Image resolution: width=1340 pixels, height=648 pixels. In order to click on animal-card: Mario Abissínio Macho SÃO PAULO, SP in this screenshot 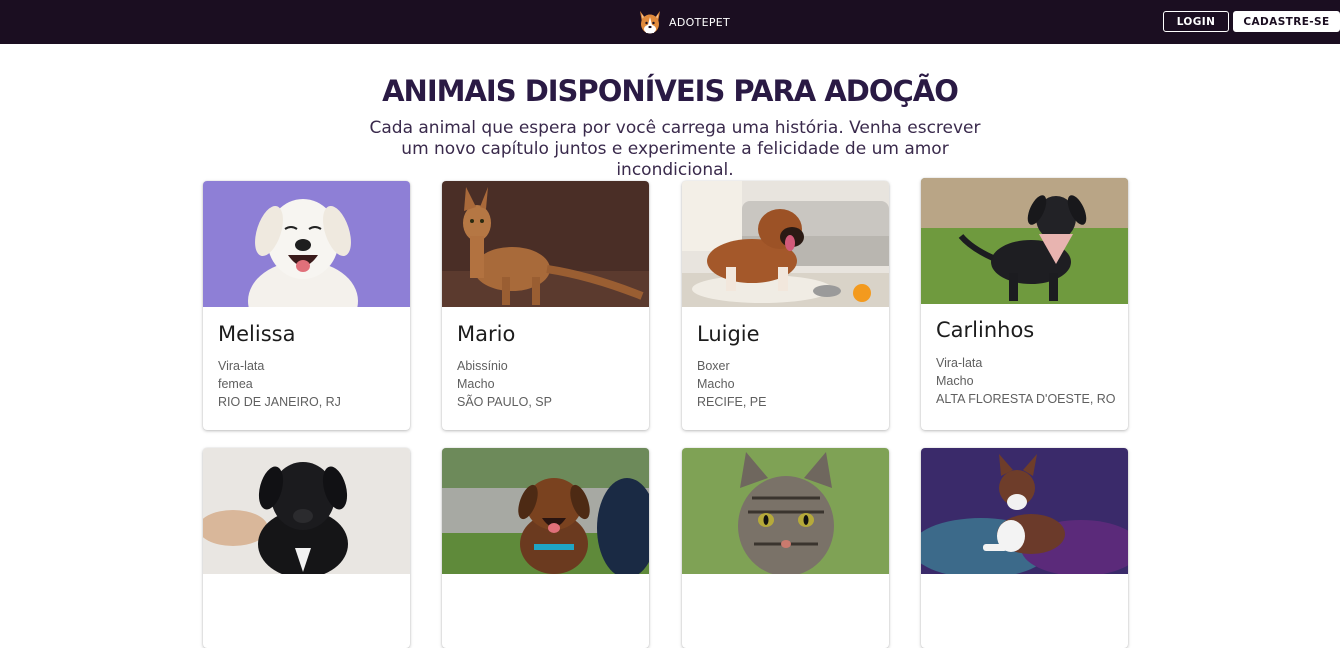, I will do `click(545, 305)`.